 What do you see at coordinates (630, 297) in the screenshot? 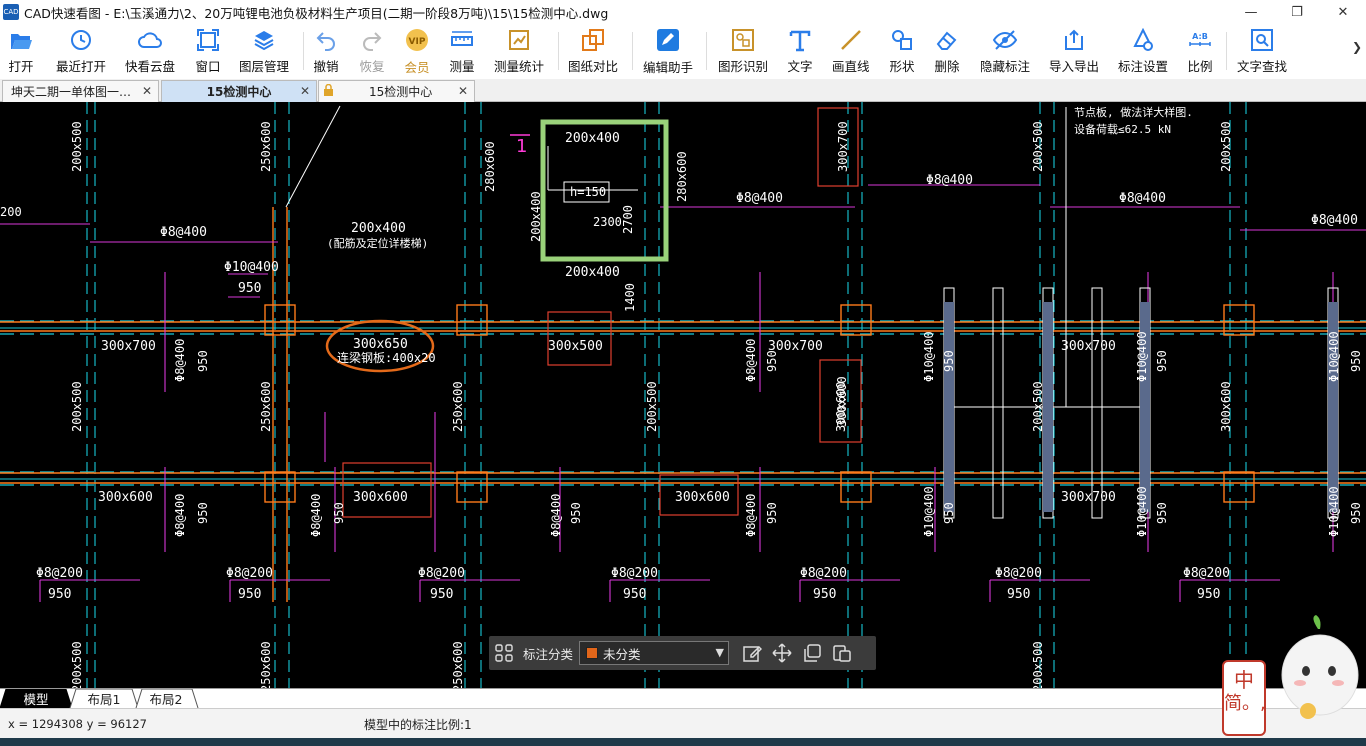
I see `svg-text: 1400` at bounding box center [630, 297].